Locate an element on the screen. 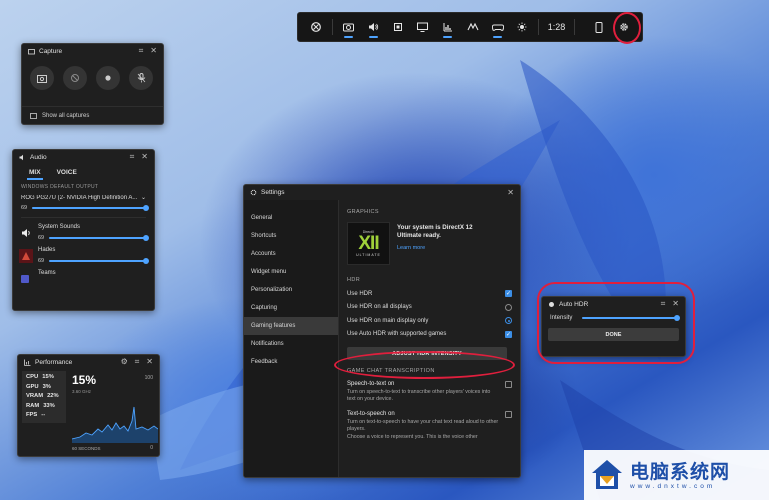 The image size is (769, 500). performance-icon is located at coordinates (27, 362).